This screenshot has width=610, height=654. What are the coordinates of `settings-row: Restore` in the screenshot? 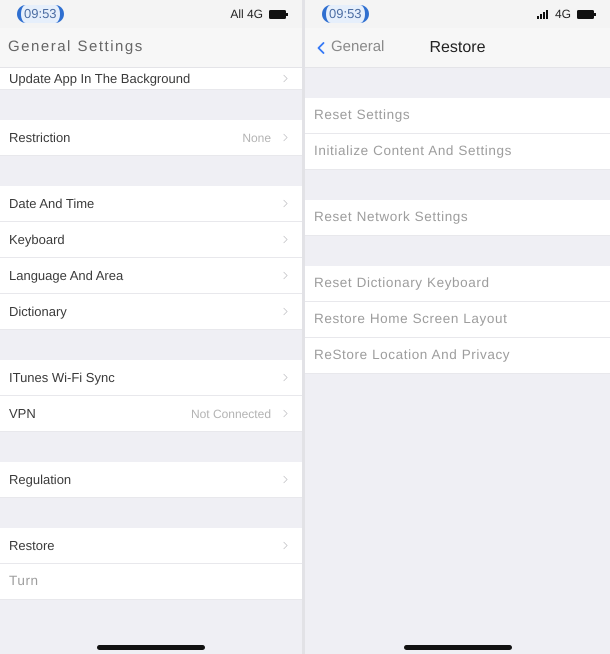 It's located at (151, 546).